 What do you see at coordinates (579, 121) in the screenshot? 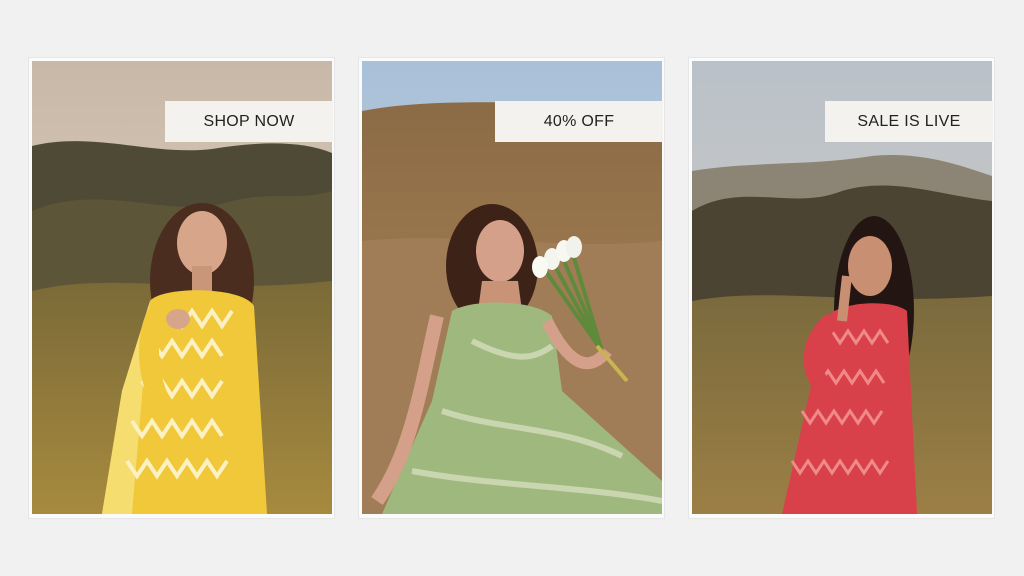
I see `40-off-label: 40% OFF` at bounding box center [579, 121].